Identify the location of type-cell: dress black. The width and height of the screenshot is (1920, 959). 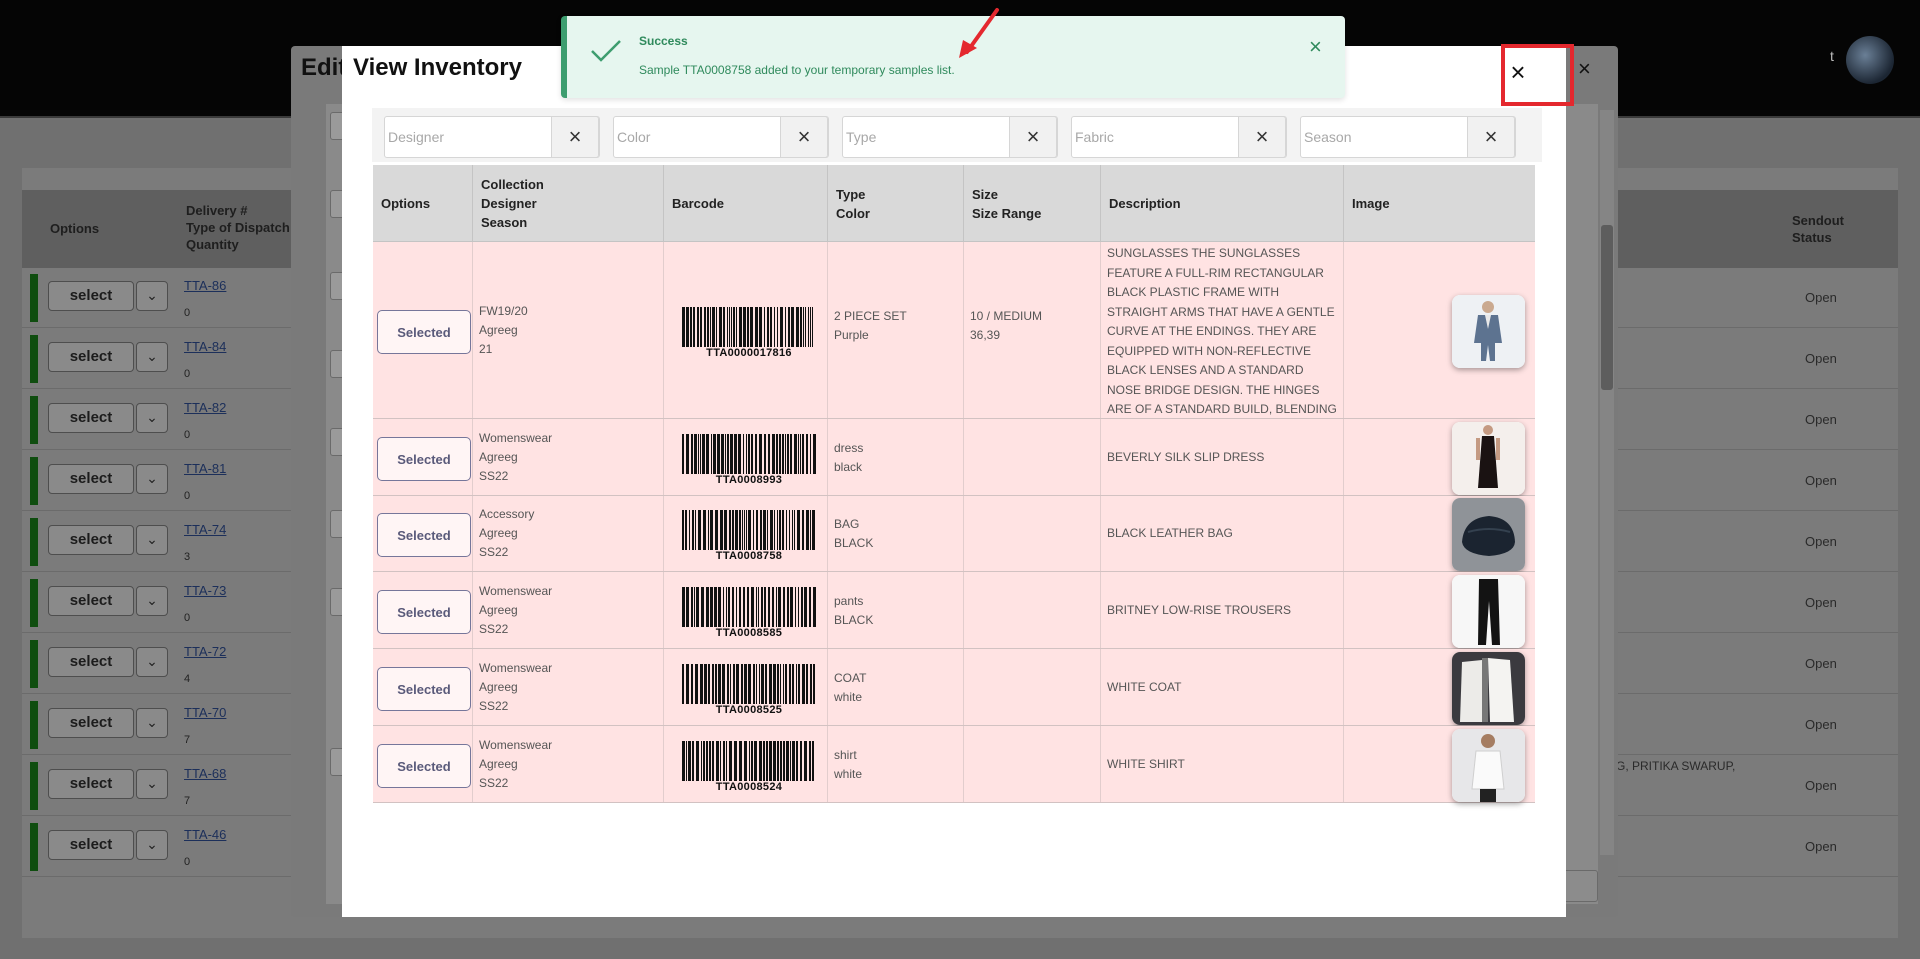
(896, 457).